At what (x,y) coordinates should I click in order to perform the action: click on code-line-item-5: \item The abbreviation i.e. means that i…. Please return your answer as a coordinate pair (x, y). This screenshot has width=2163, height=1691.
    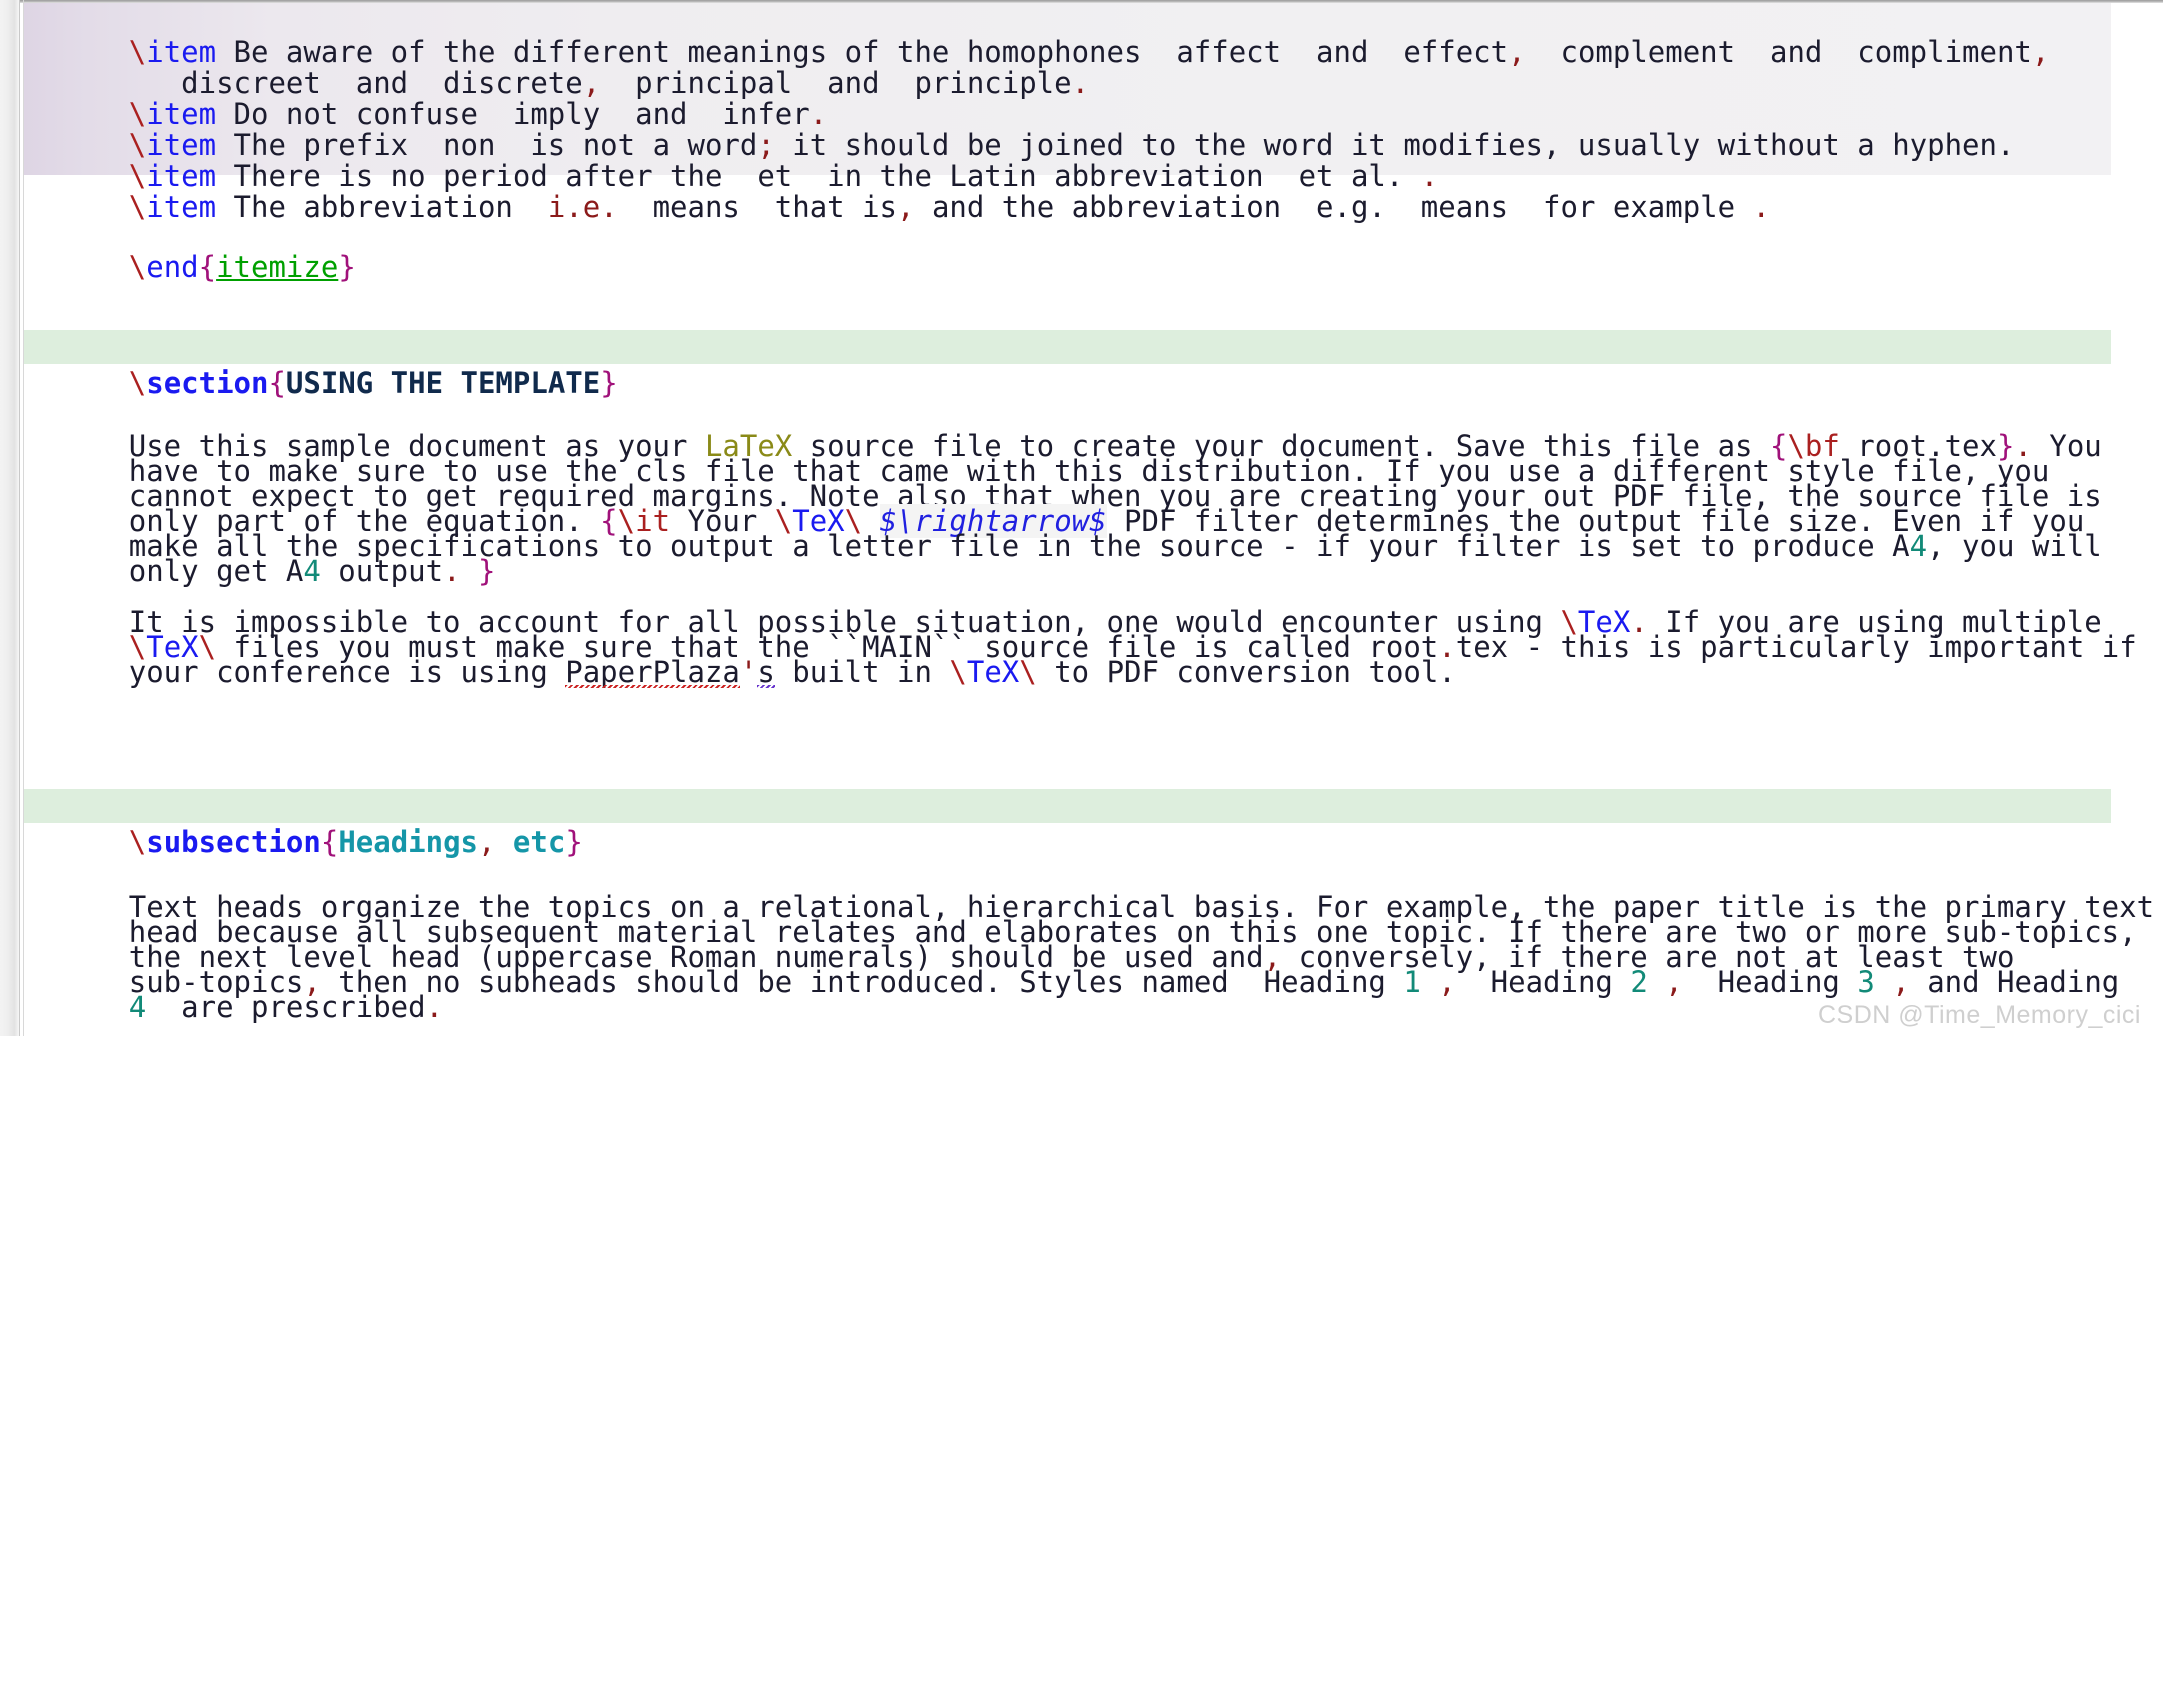
    Looking at the image, I should click on (897, 189).